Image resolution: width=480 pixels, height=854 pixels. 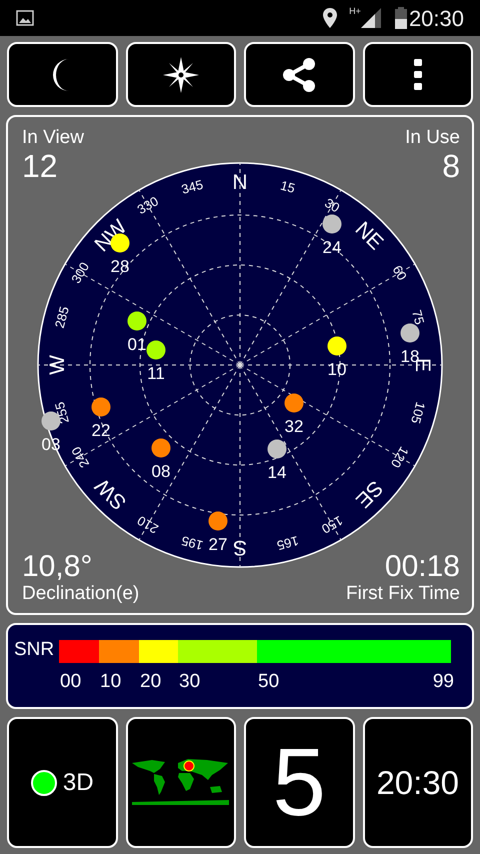 I want to click on degree-label: 195, so click(x=192, y=543).